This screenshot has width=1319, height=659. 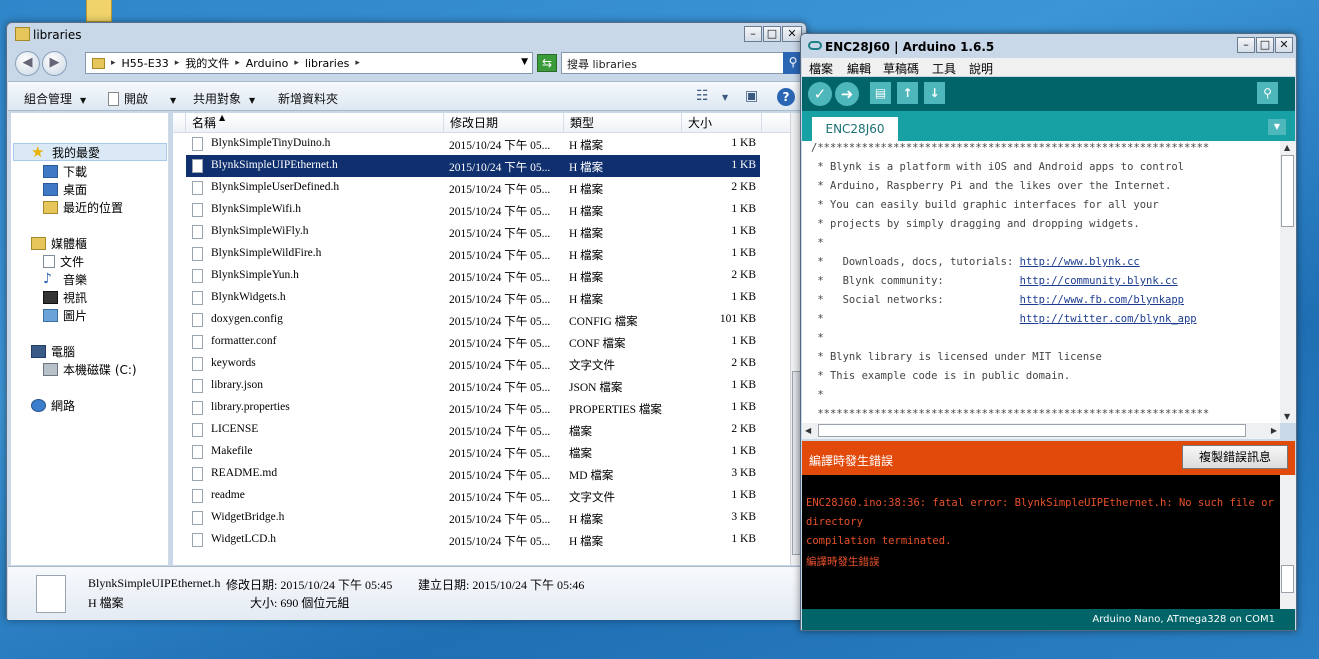 What do you see at coordinates (473, 364) in the screenshot?
I see `file-row: keywords 2015/10/24 下午 05... 文字文件 2 KB` at bounding box center [473, 364].